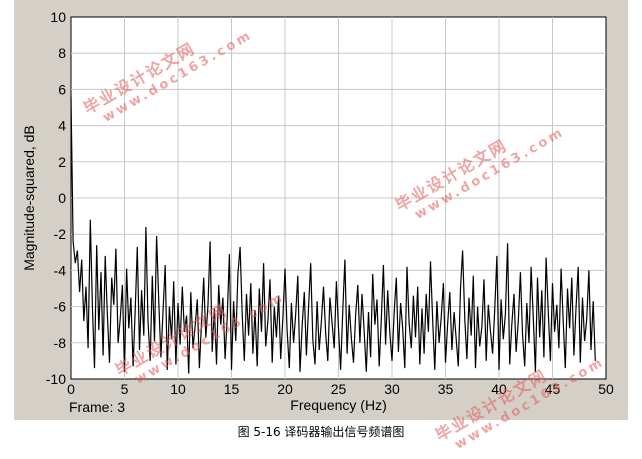  Describe the element at coordinates (58, 17) in the screenshot. I see `y-tick-label: 10` at that location.